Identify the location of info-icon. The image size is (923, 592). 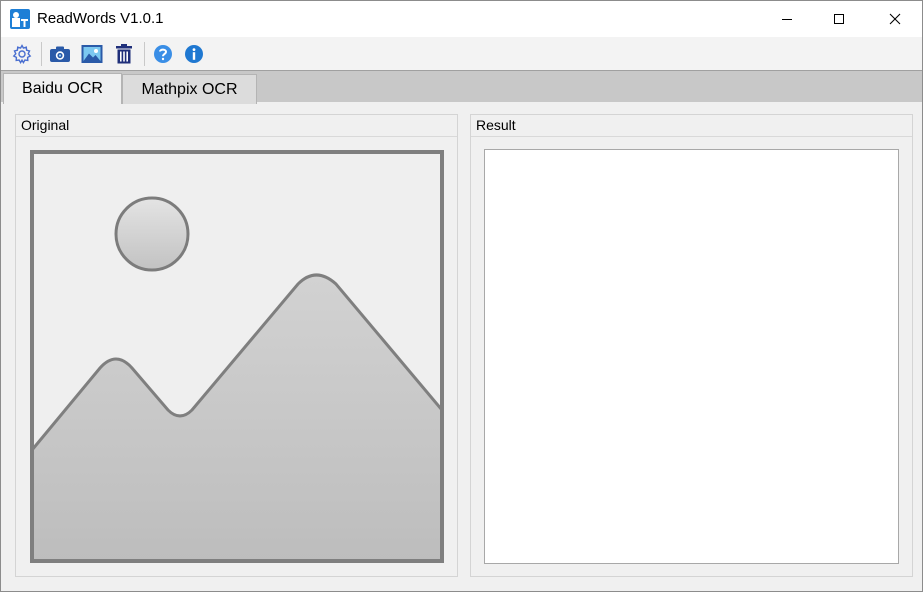
(194, 54).